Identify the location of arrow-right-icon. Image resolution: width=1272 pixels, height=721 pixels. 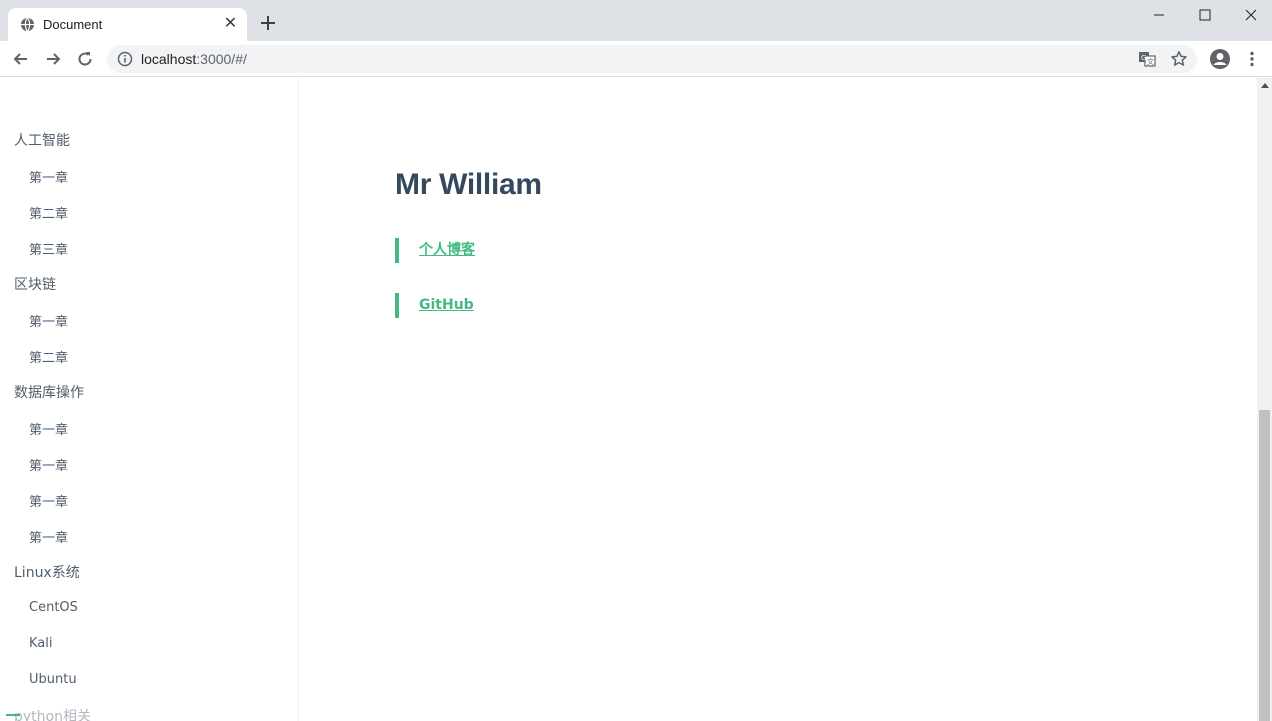
(54, 59).